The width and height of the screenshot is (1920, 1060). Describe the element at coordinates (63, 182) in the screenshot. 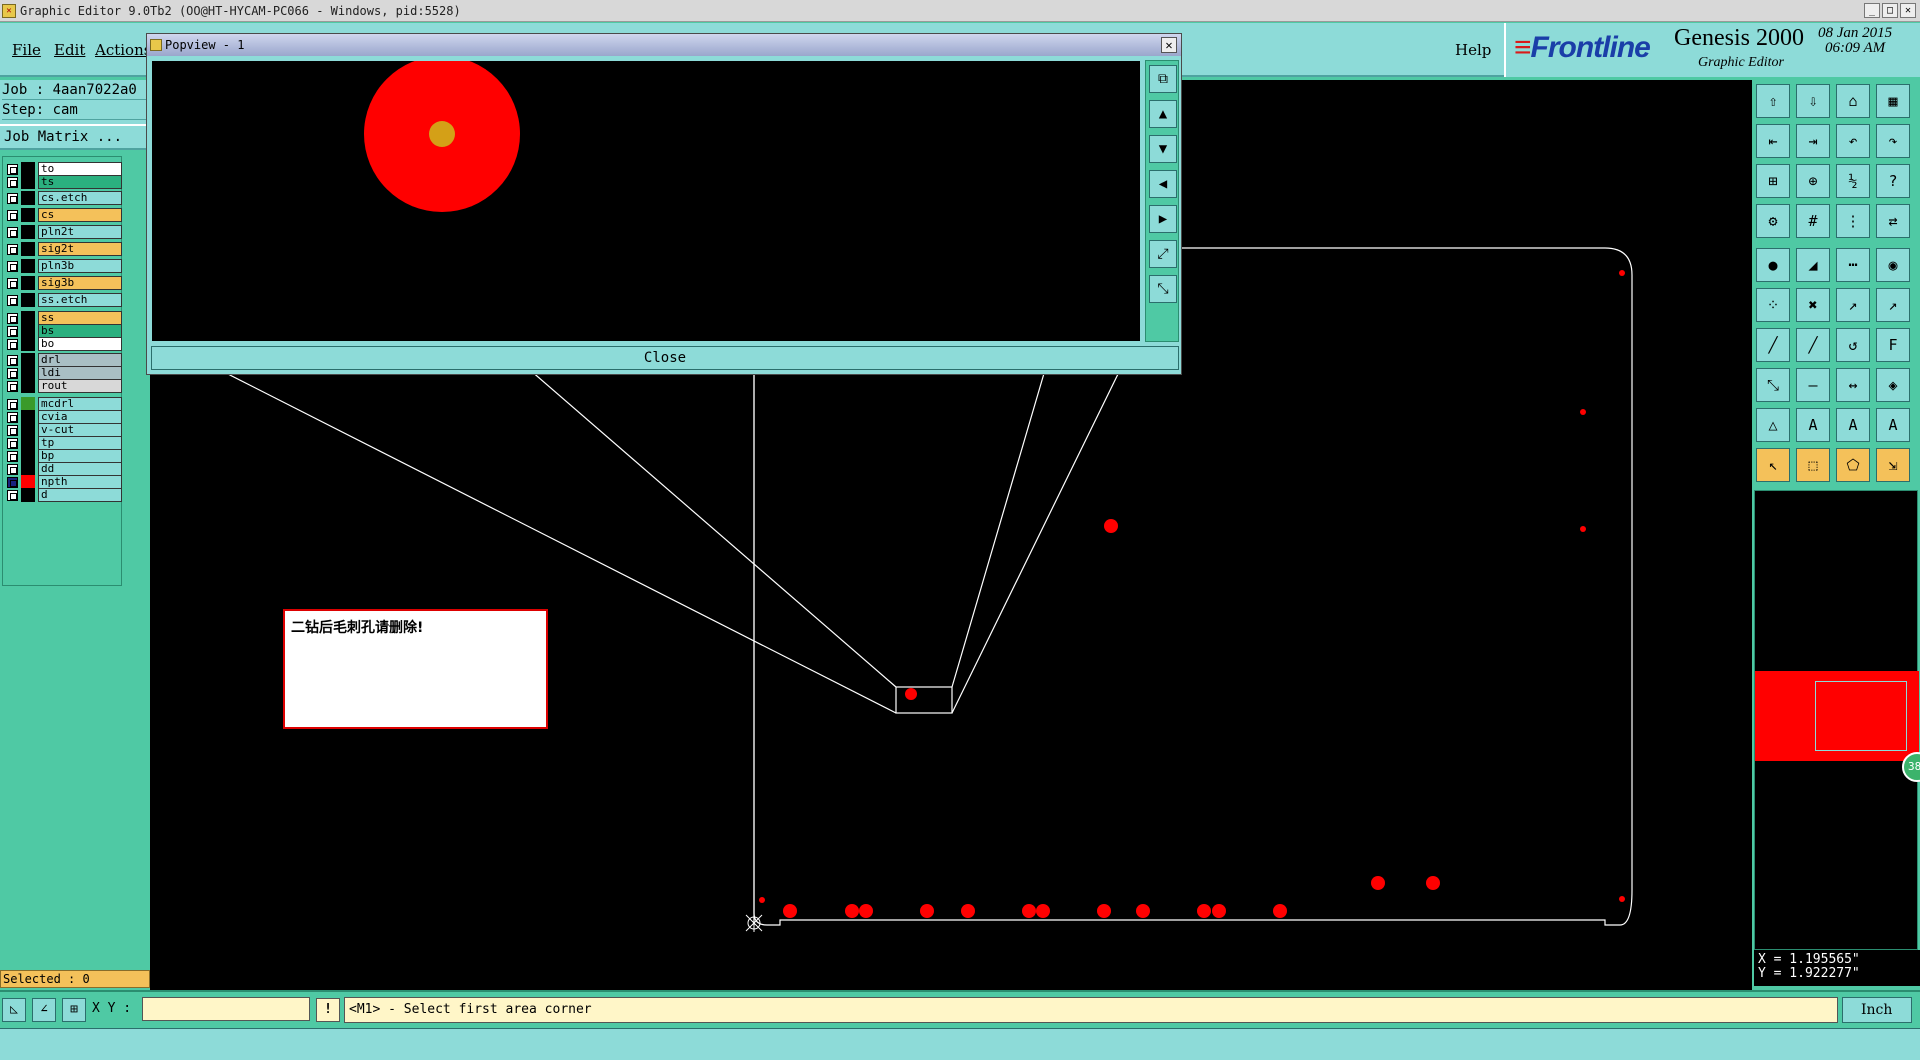

I see `layer-row-ts: ts` at that location.